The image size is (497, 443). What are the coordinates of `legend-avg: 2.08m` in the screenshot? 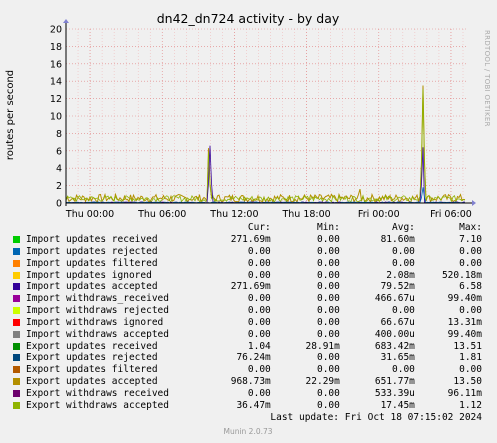 It's located at (400, 275).